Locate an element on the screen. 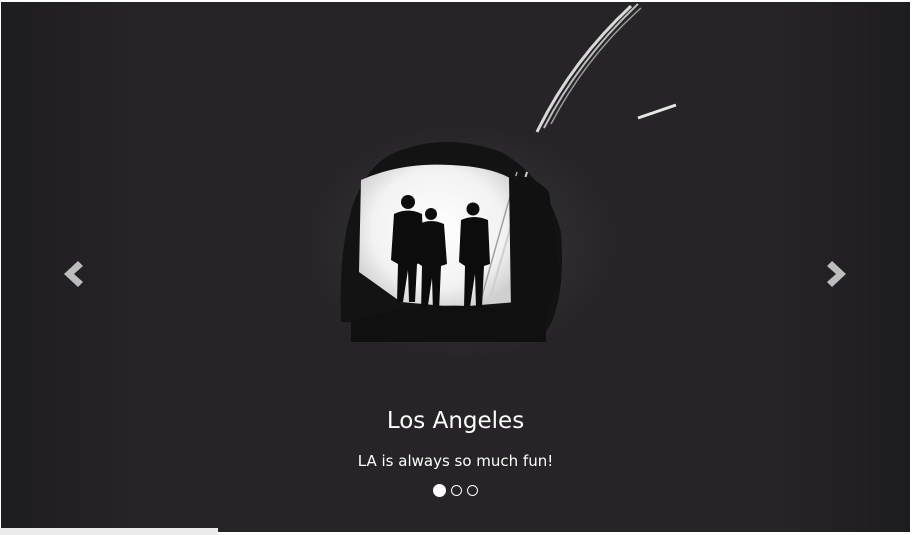 The height and width of the screenshot is (535, 912). chevron-right-icon is located at coordinates (838, 274).